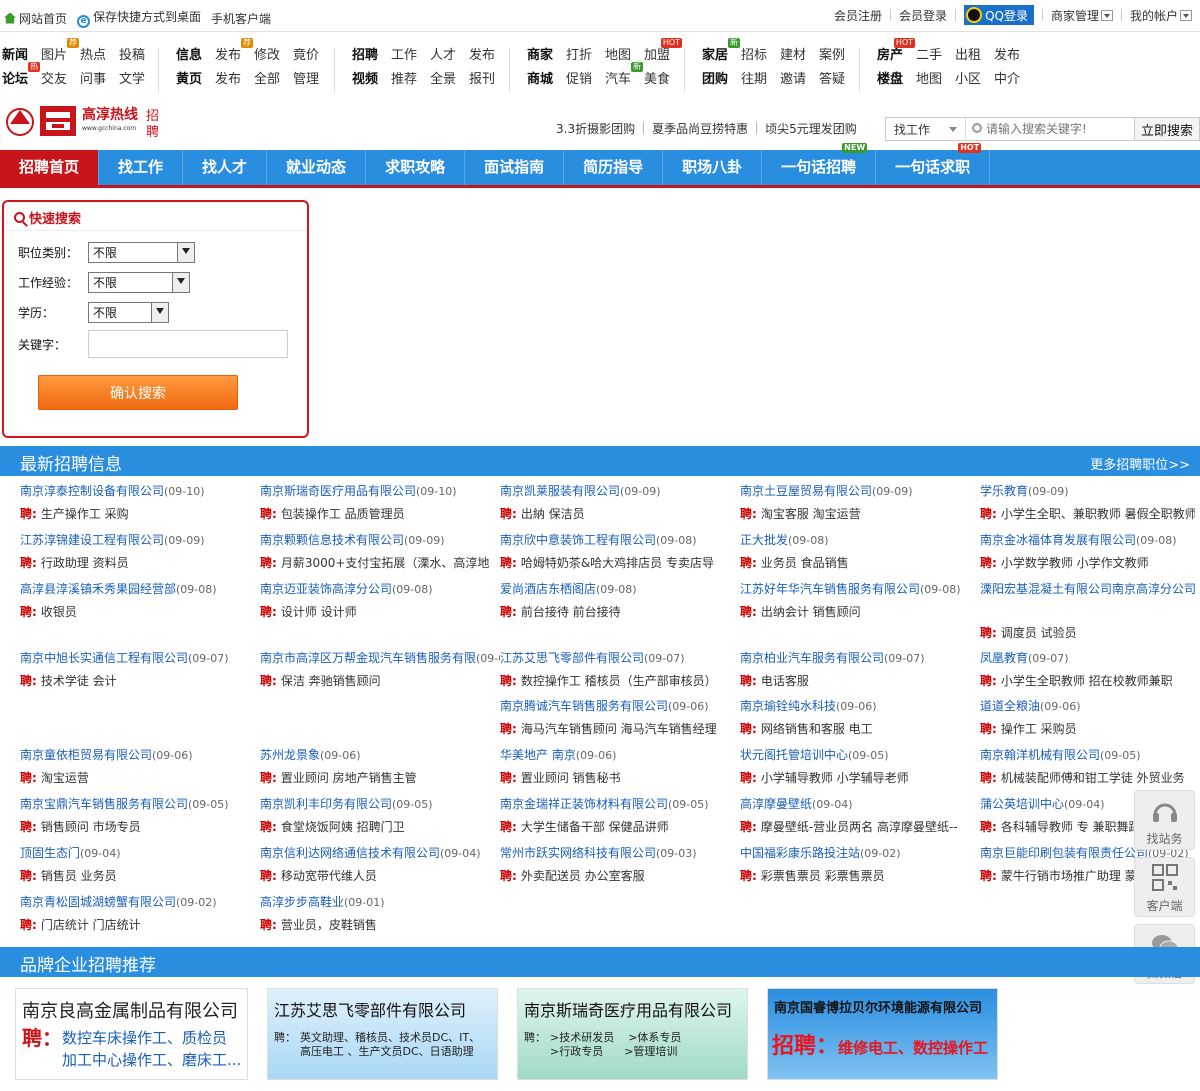 This screenshot has height=1091, width=1200. Describe the element at coordinates (104, 804) in the screenshot. I see `company-link: 南京宝鼎汽车销售服务有限公司` at that location.